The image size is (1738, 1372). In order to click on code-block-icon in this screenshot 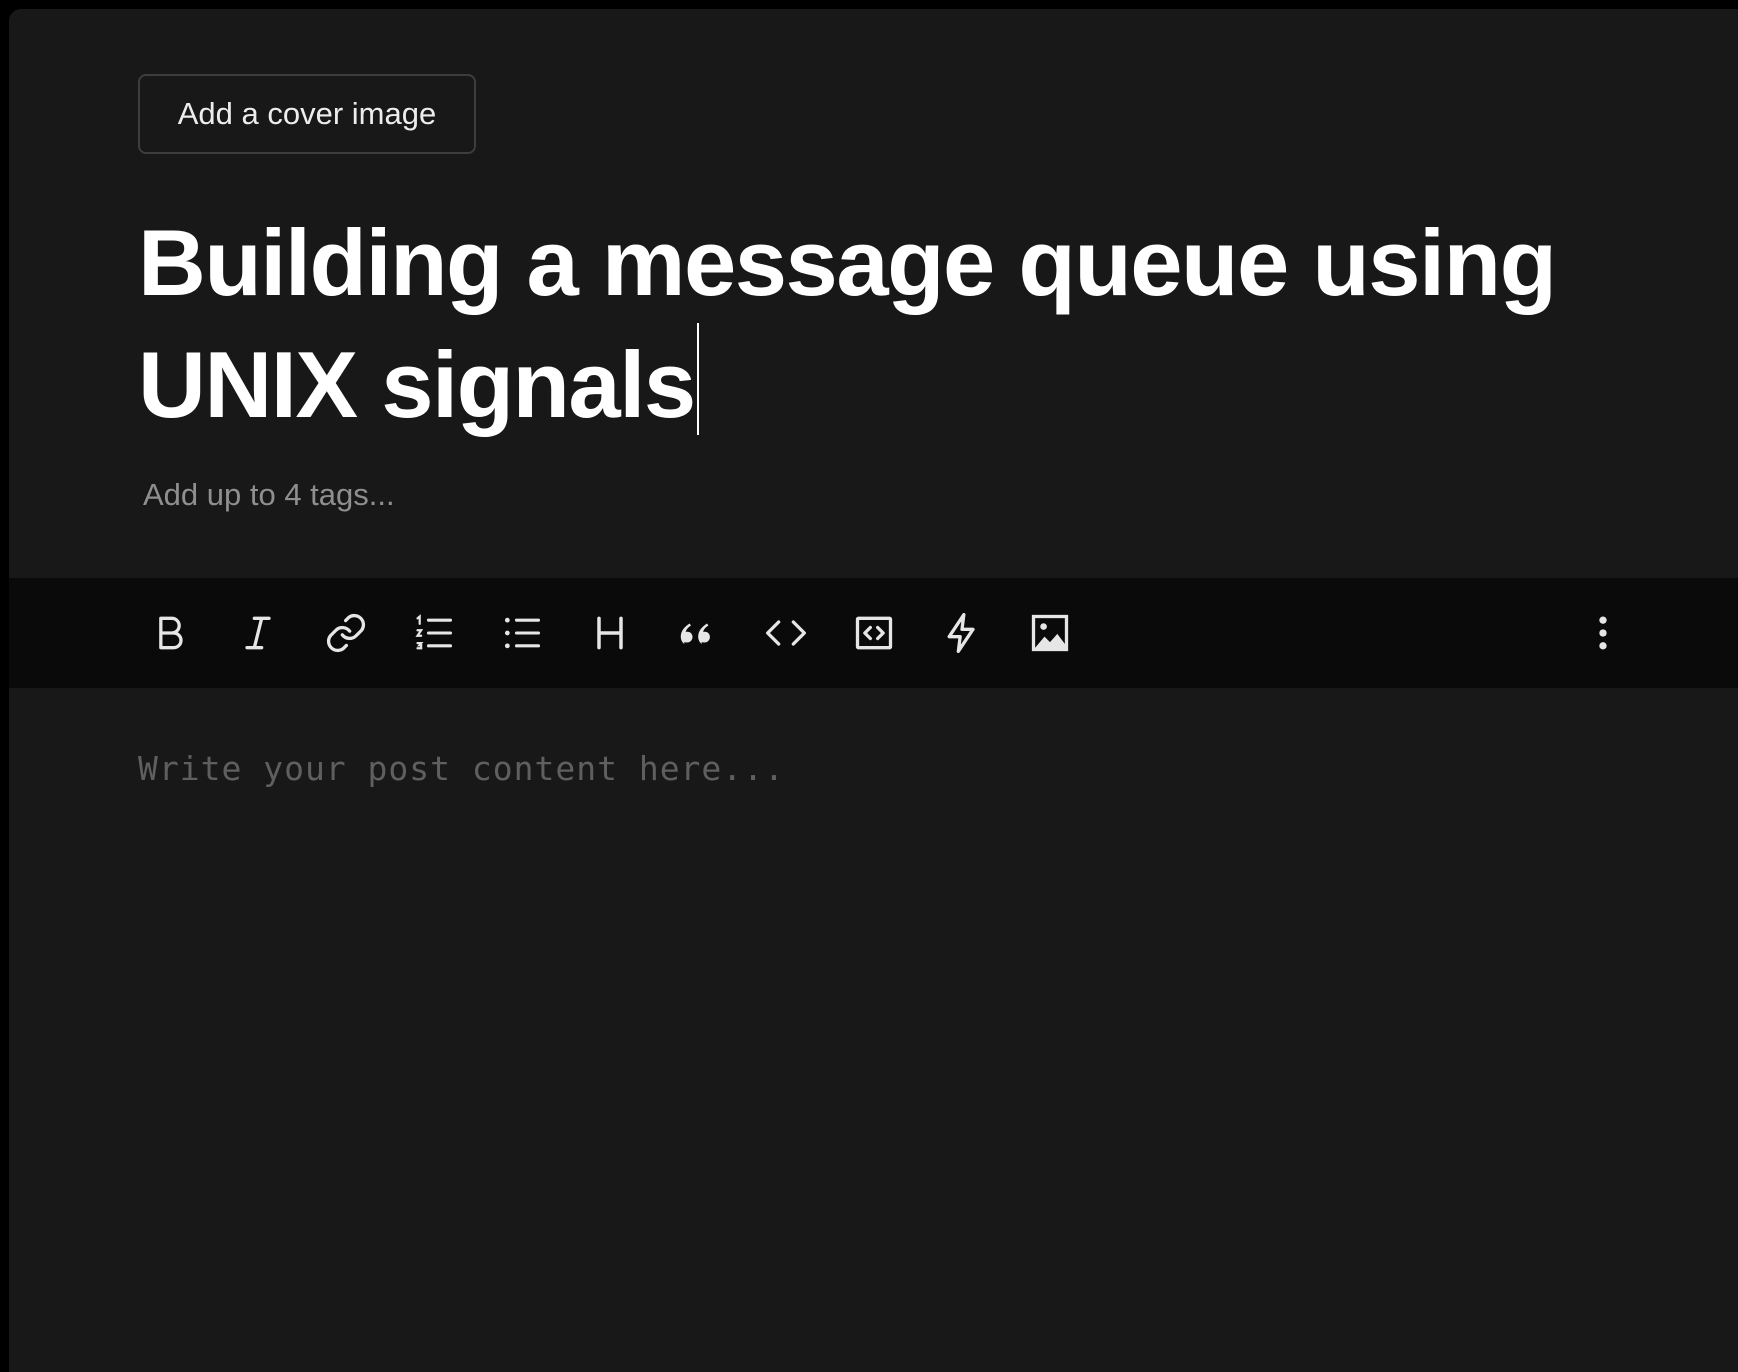, I will do `click(874, 633)`.